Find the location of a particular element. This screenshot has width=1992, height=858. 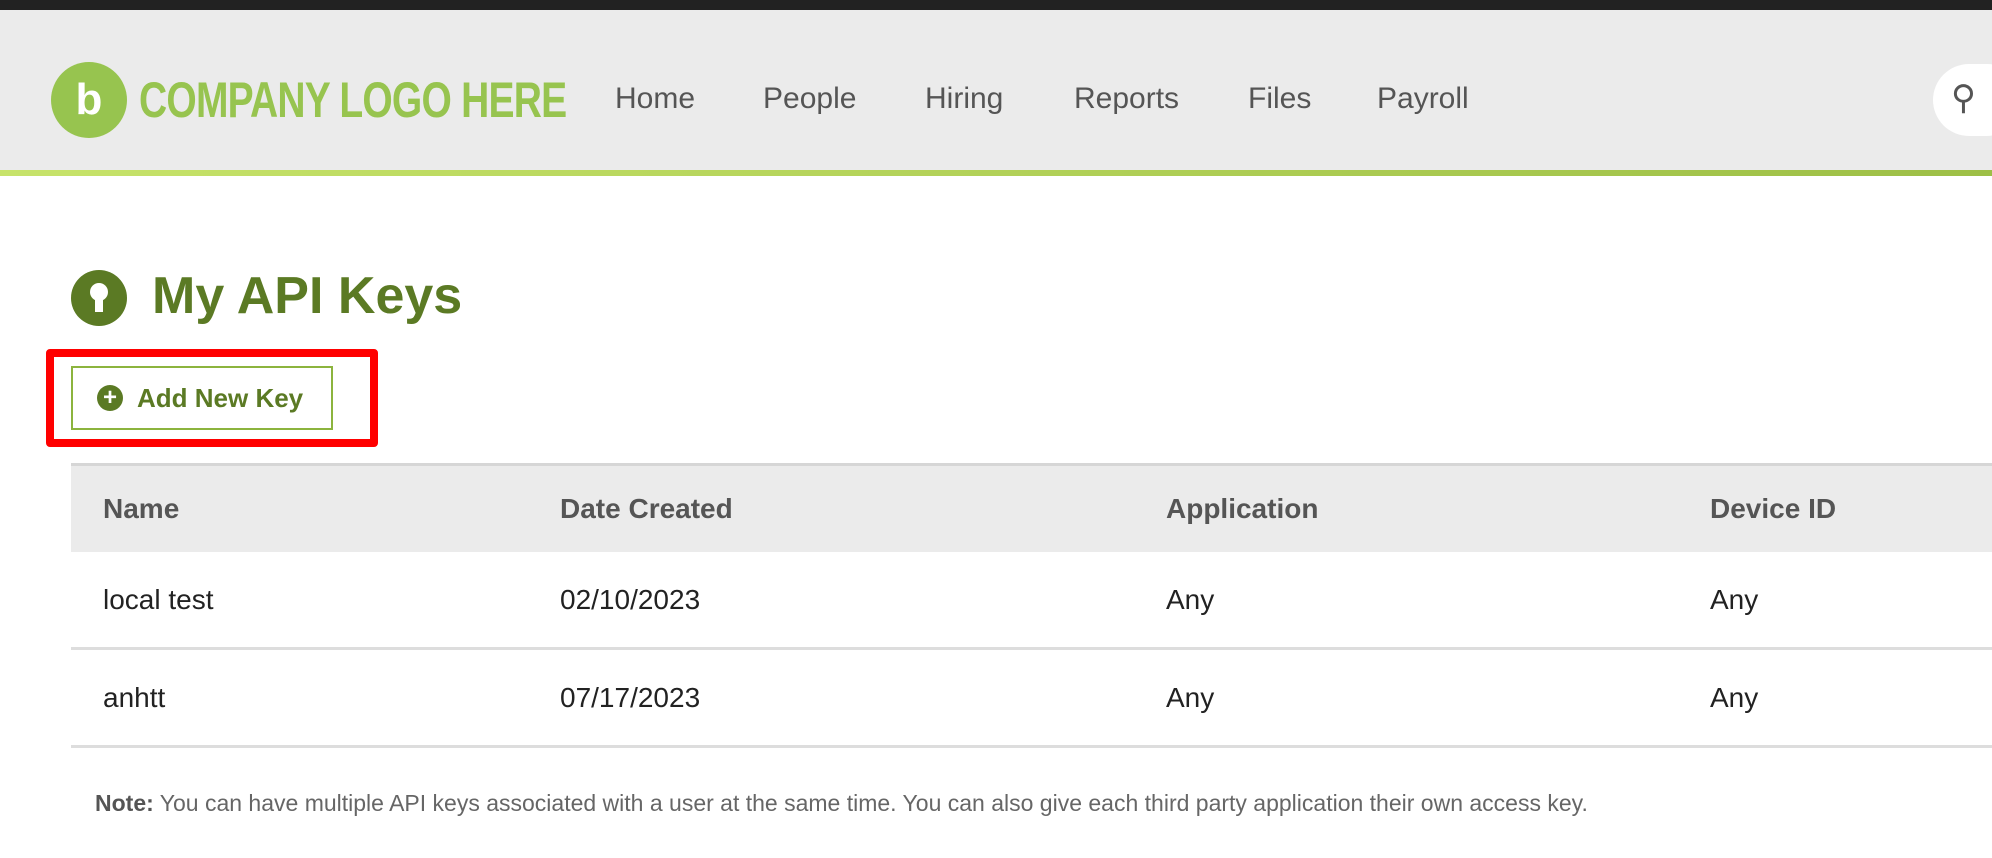

window-top-bar is located at coordinates (996, 5).